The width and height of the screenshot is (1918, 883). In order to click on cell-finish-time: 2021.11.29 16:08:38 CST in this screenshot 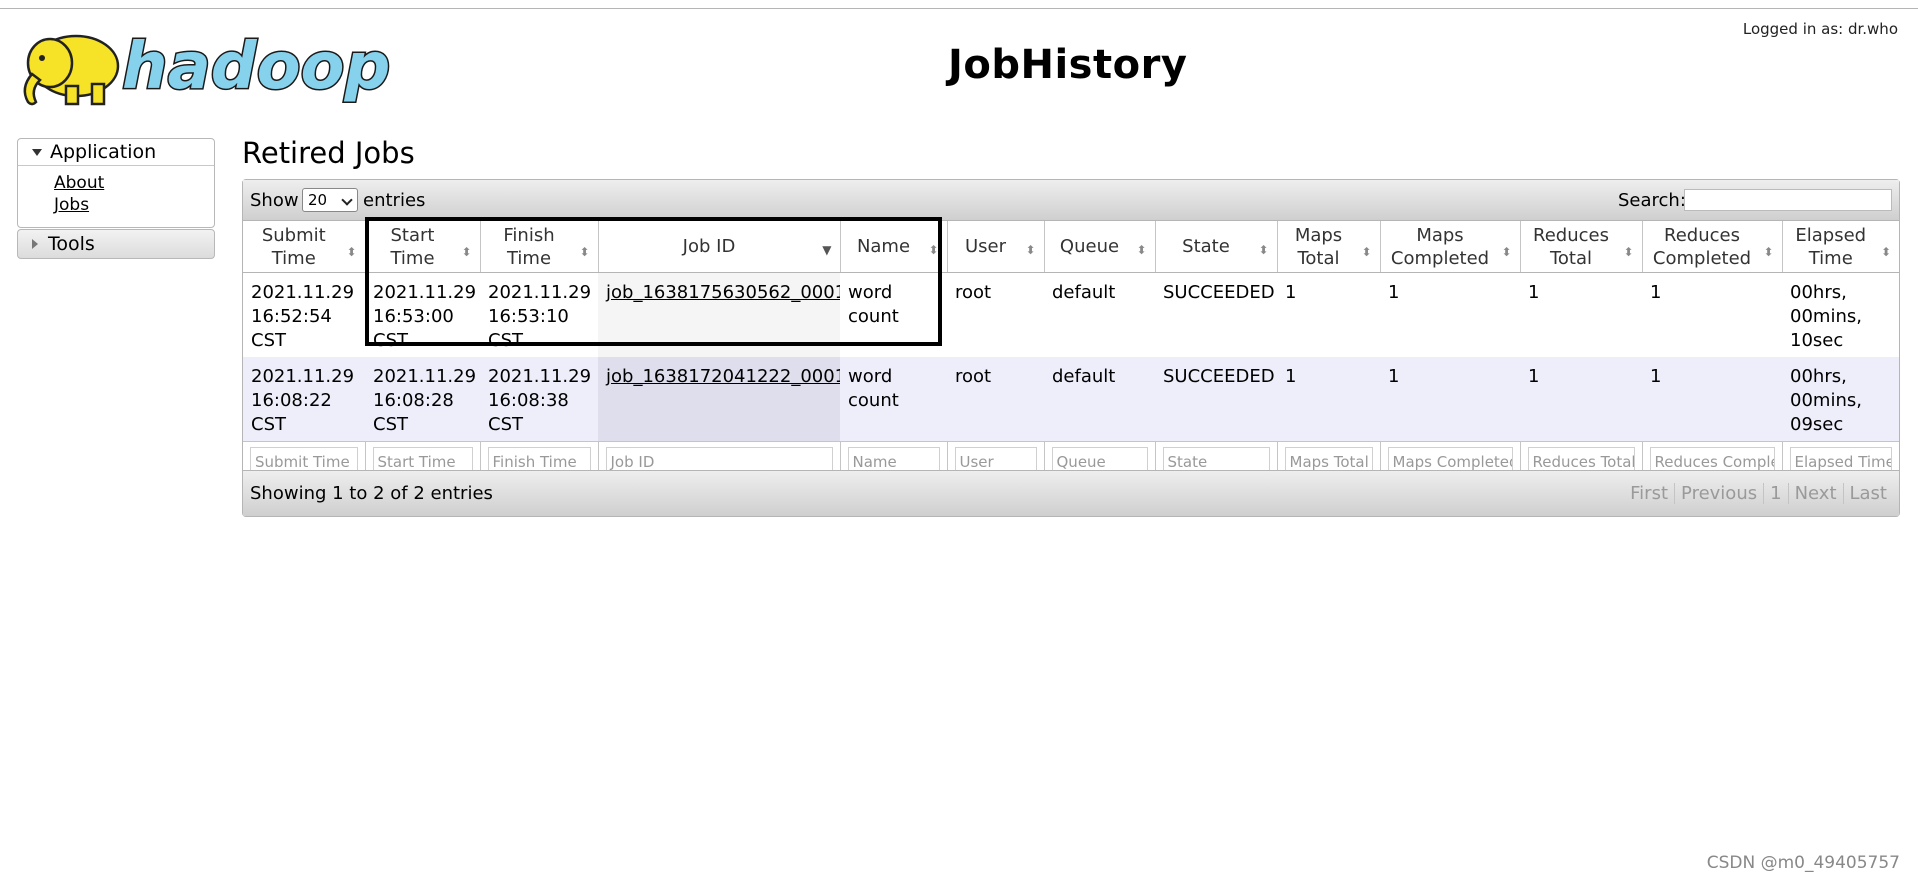, I will do `click(539, 399)`.